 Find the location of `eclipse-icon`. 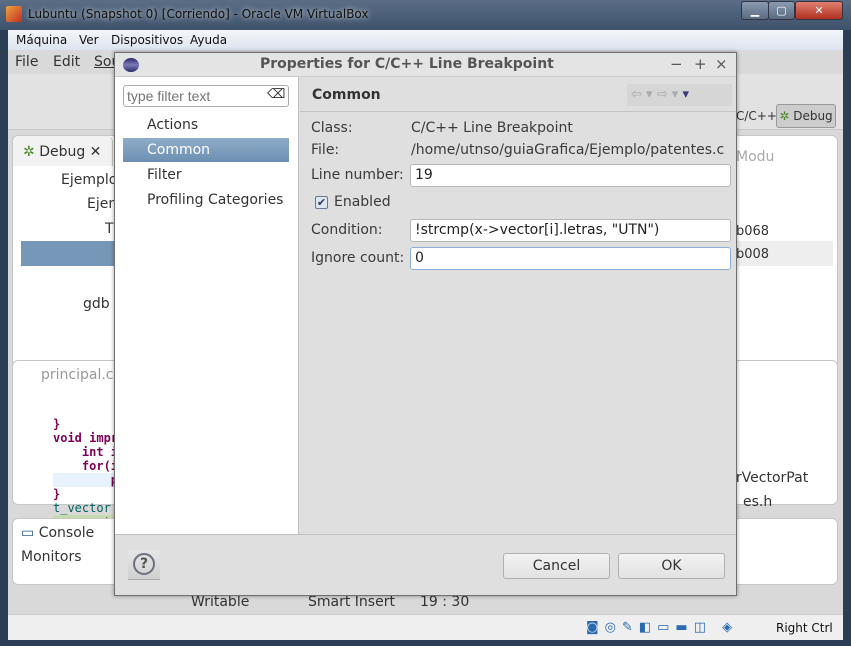

eclipse-icon is located at coordinates (131, 65).